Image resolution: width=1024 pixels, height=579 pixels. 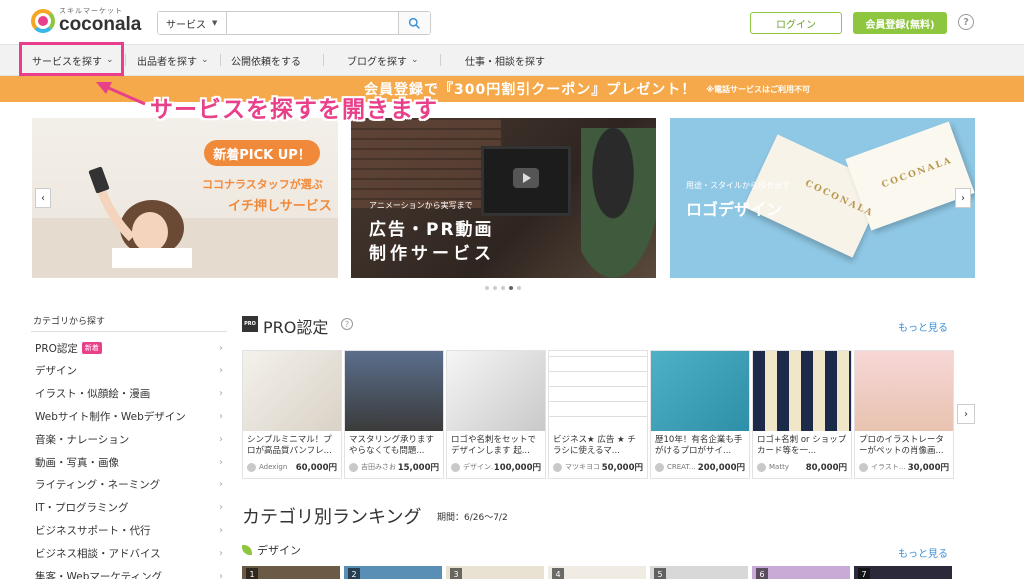 I want to click on sidebar-item: PRO認定 新着 ›, so click(x=131, y=348).